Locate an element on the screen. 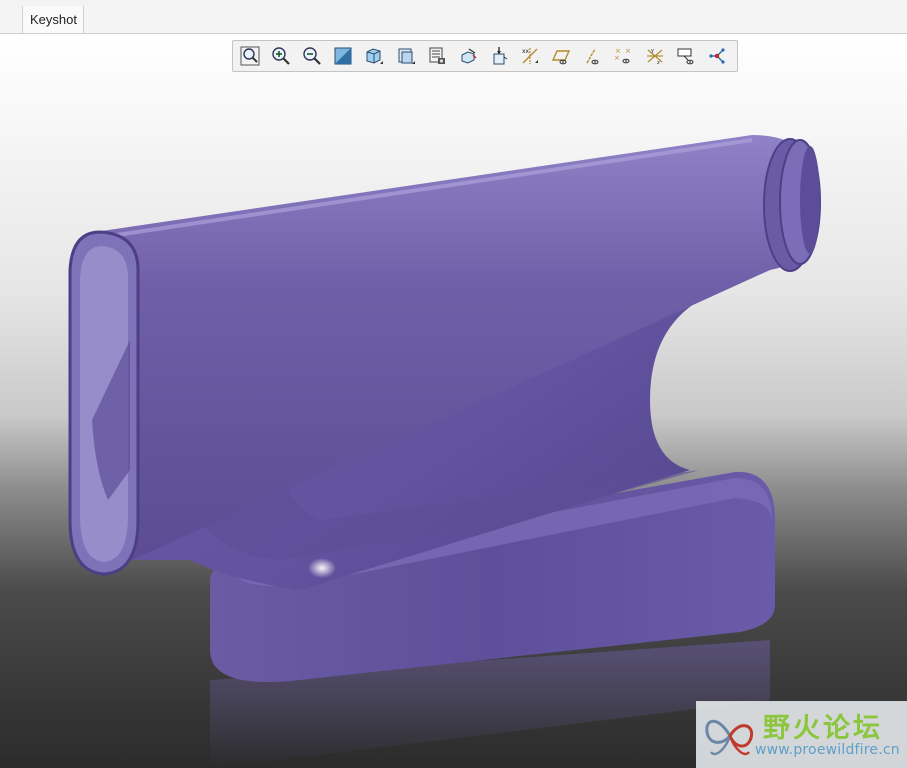  view-cube-icon is located at coordinates (375, 56).